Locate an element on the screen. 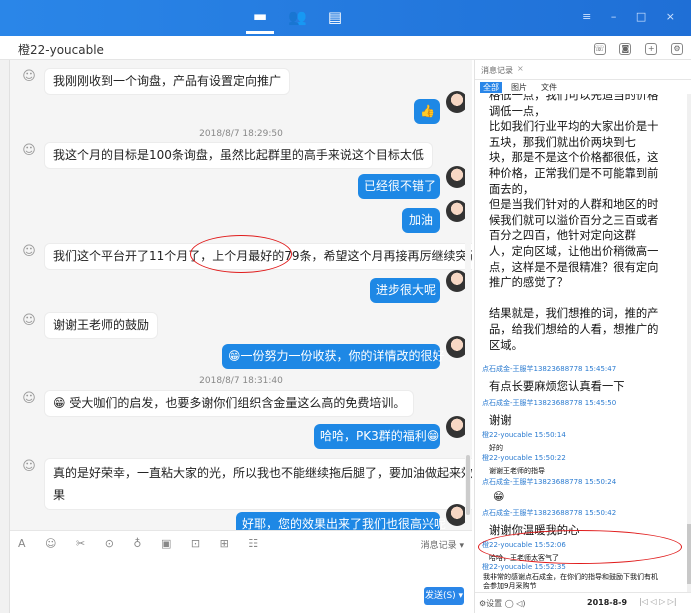 The height and width of the screenshot is (613, 691). filter-all: 全部 is located at coordinates (491, 87).